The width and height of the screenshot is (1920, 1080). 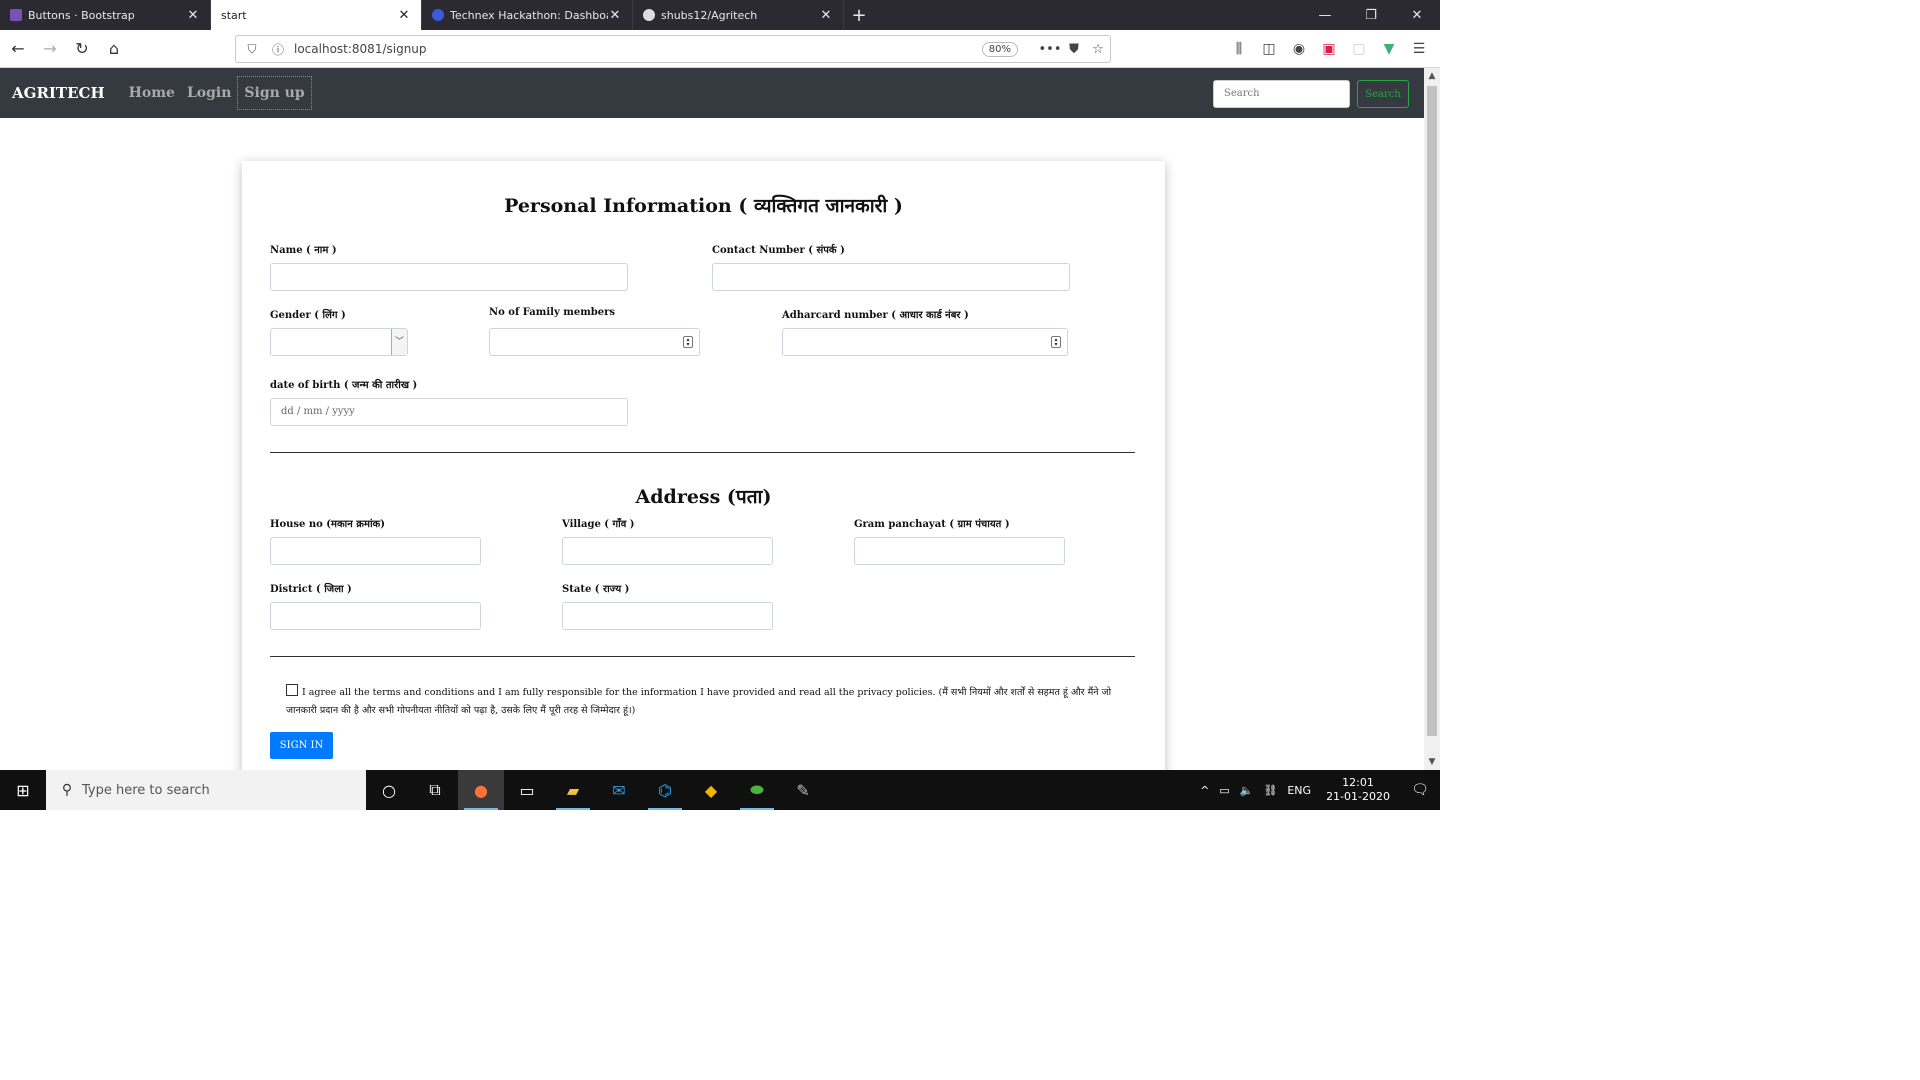 What do you see at coordinates (449, 412) in the screenshot?
I see `dob-input: dd / mm / yyyy` at bounding box center [449, 412].